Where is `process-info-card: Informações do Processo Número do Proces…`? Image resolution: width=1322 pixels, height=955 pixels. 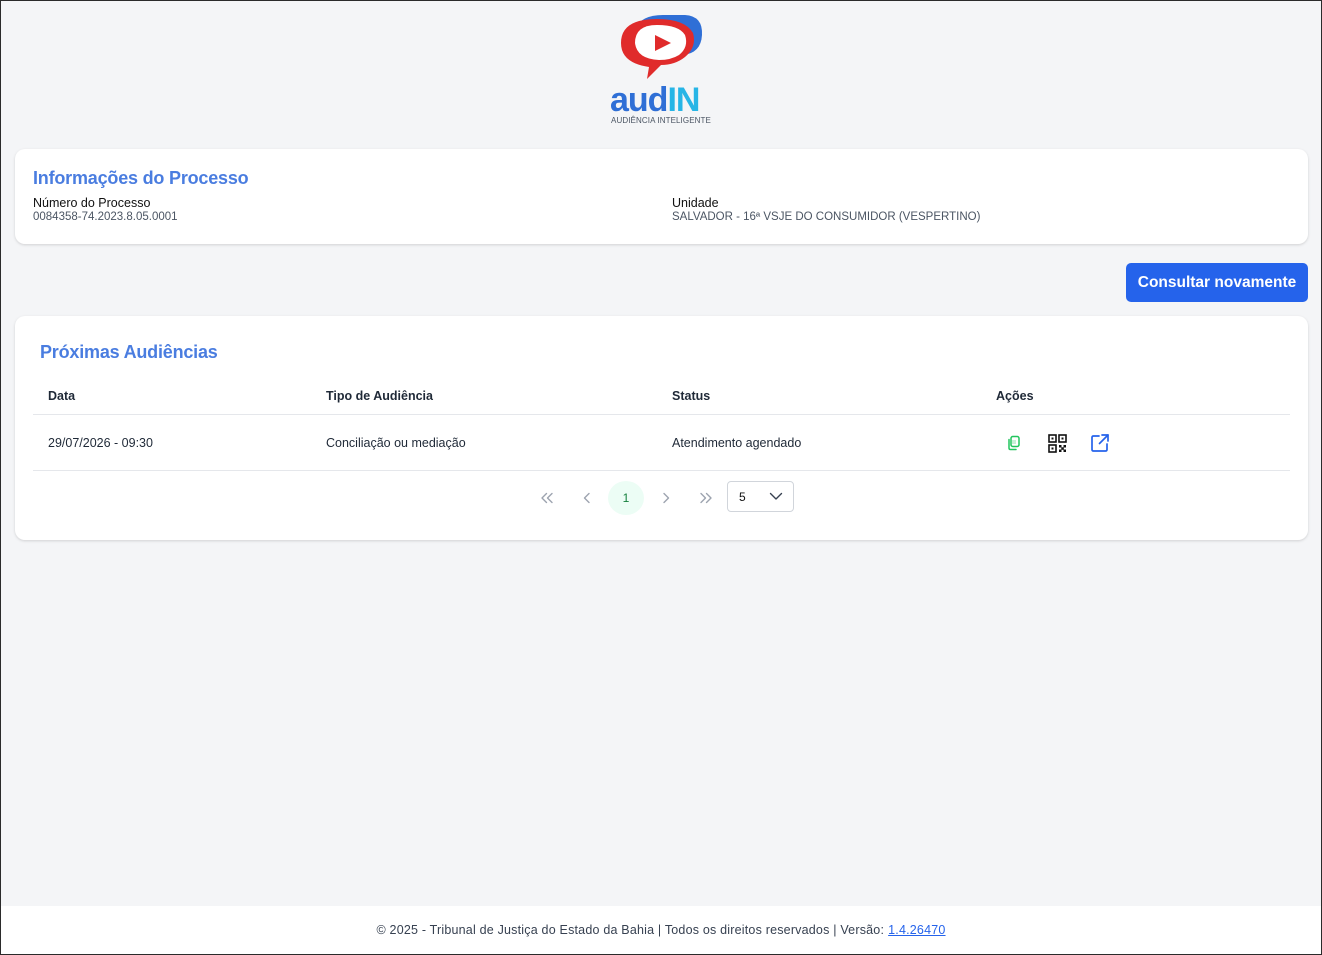 process-info-card: Informações do Processo Número do Proces… is located at coordinates (661, 196).